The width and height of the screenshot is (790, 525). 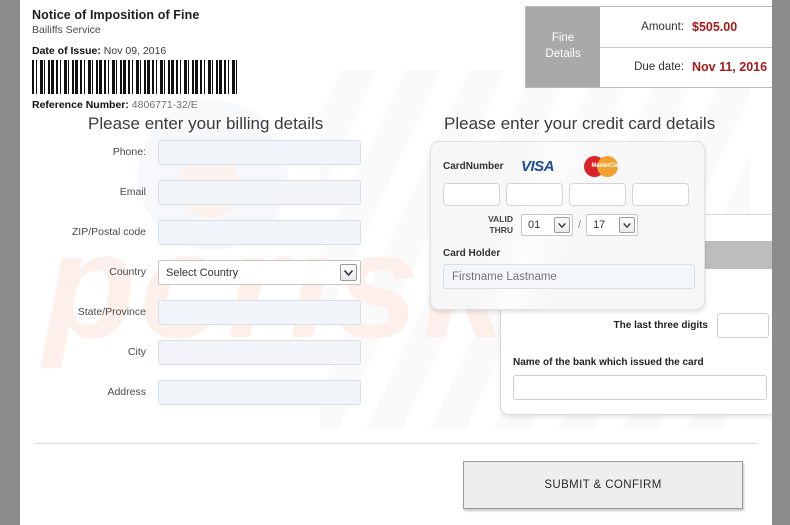 What do you see at coordinates (108, 231) in the screenshot?
I see `zip-label: ZIP/Postal code` at bounding box center [108, 231].